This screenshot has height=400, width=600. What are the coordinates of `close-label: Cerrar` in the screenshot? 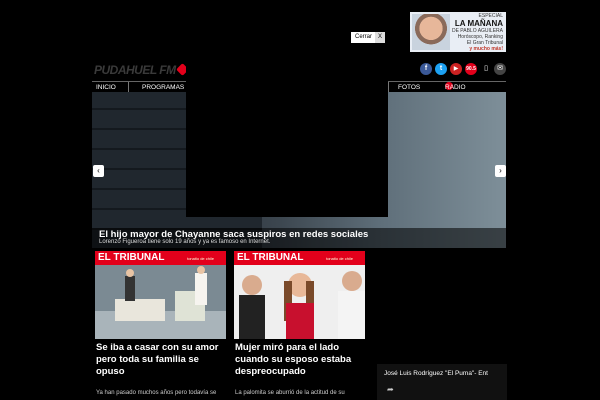 It's located at (364, 37).